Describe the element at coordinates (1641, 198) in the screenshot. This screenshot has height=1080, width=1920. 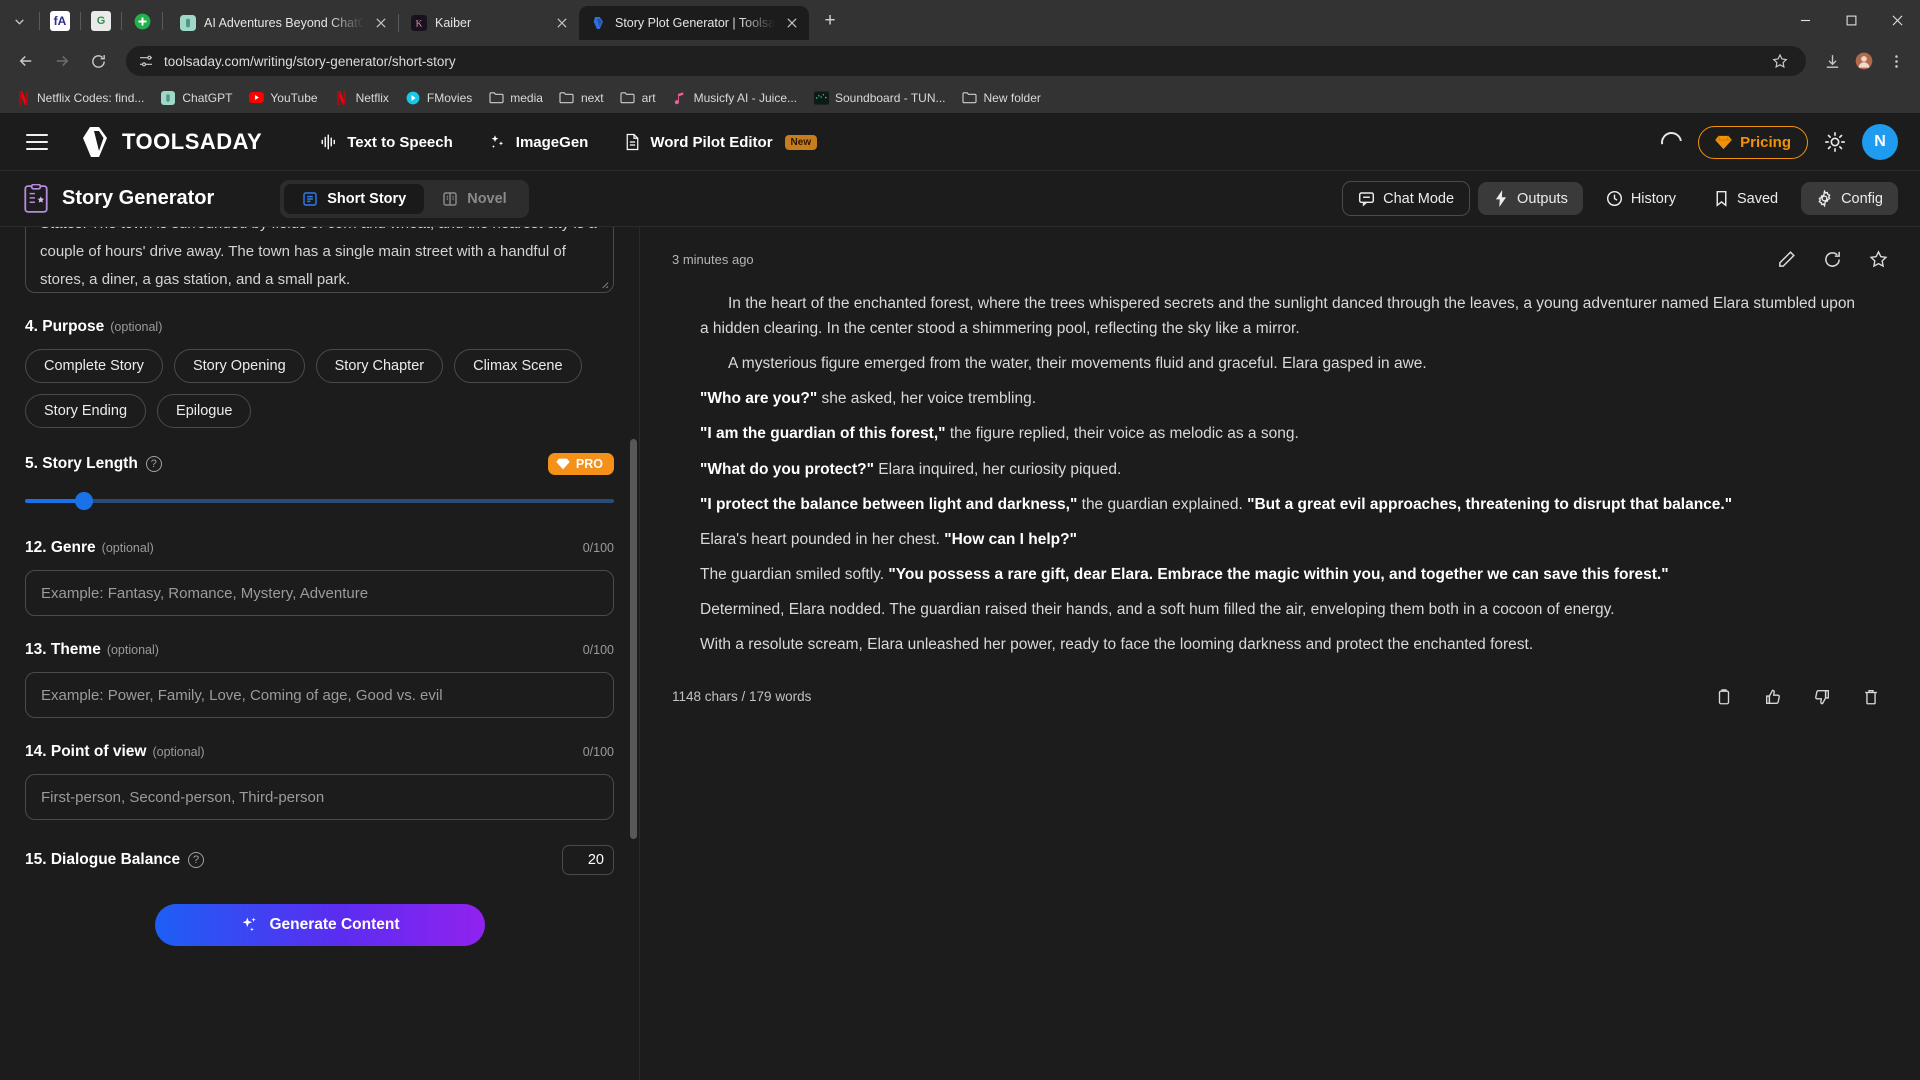
I see `history-button: History` at that location.